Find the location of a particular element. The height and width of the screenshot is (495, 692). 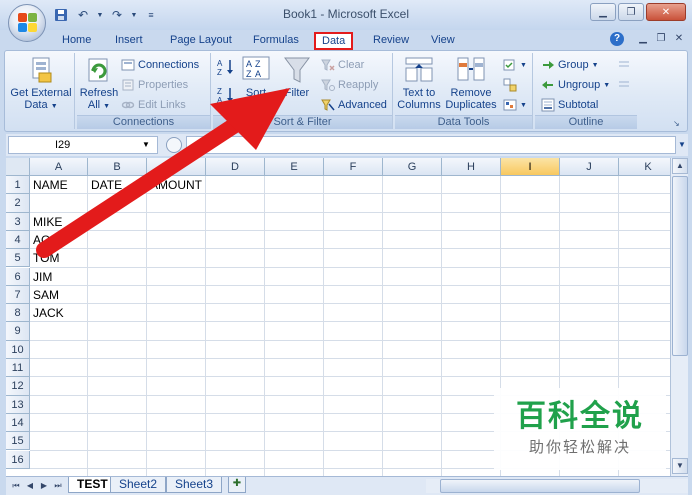

close-button: ✕ is located at coordinates (666, 12).